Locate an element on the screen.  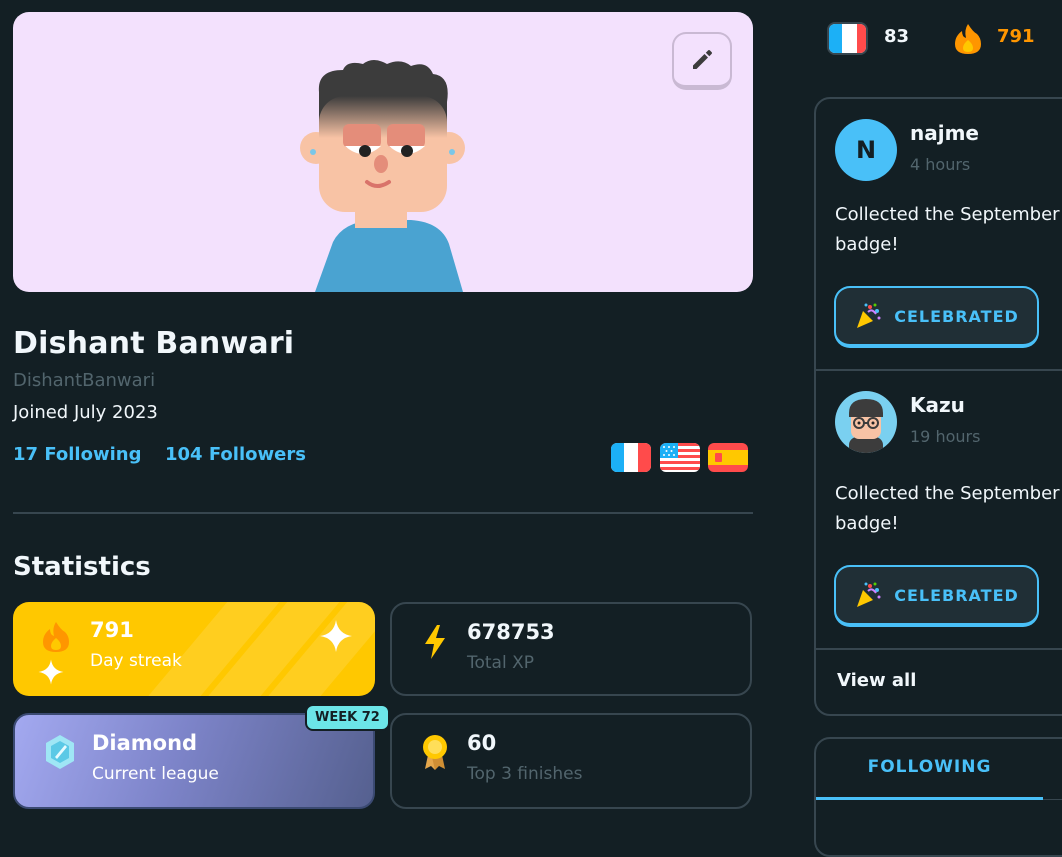
feed-time: 4 hours is located at coordinates (940, 164).